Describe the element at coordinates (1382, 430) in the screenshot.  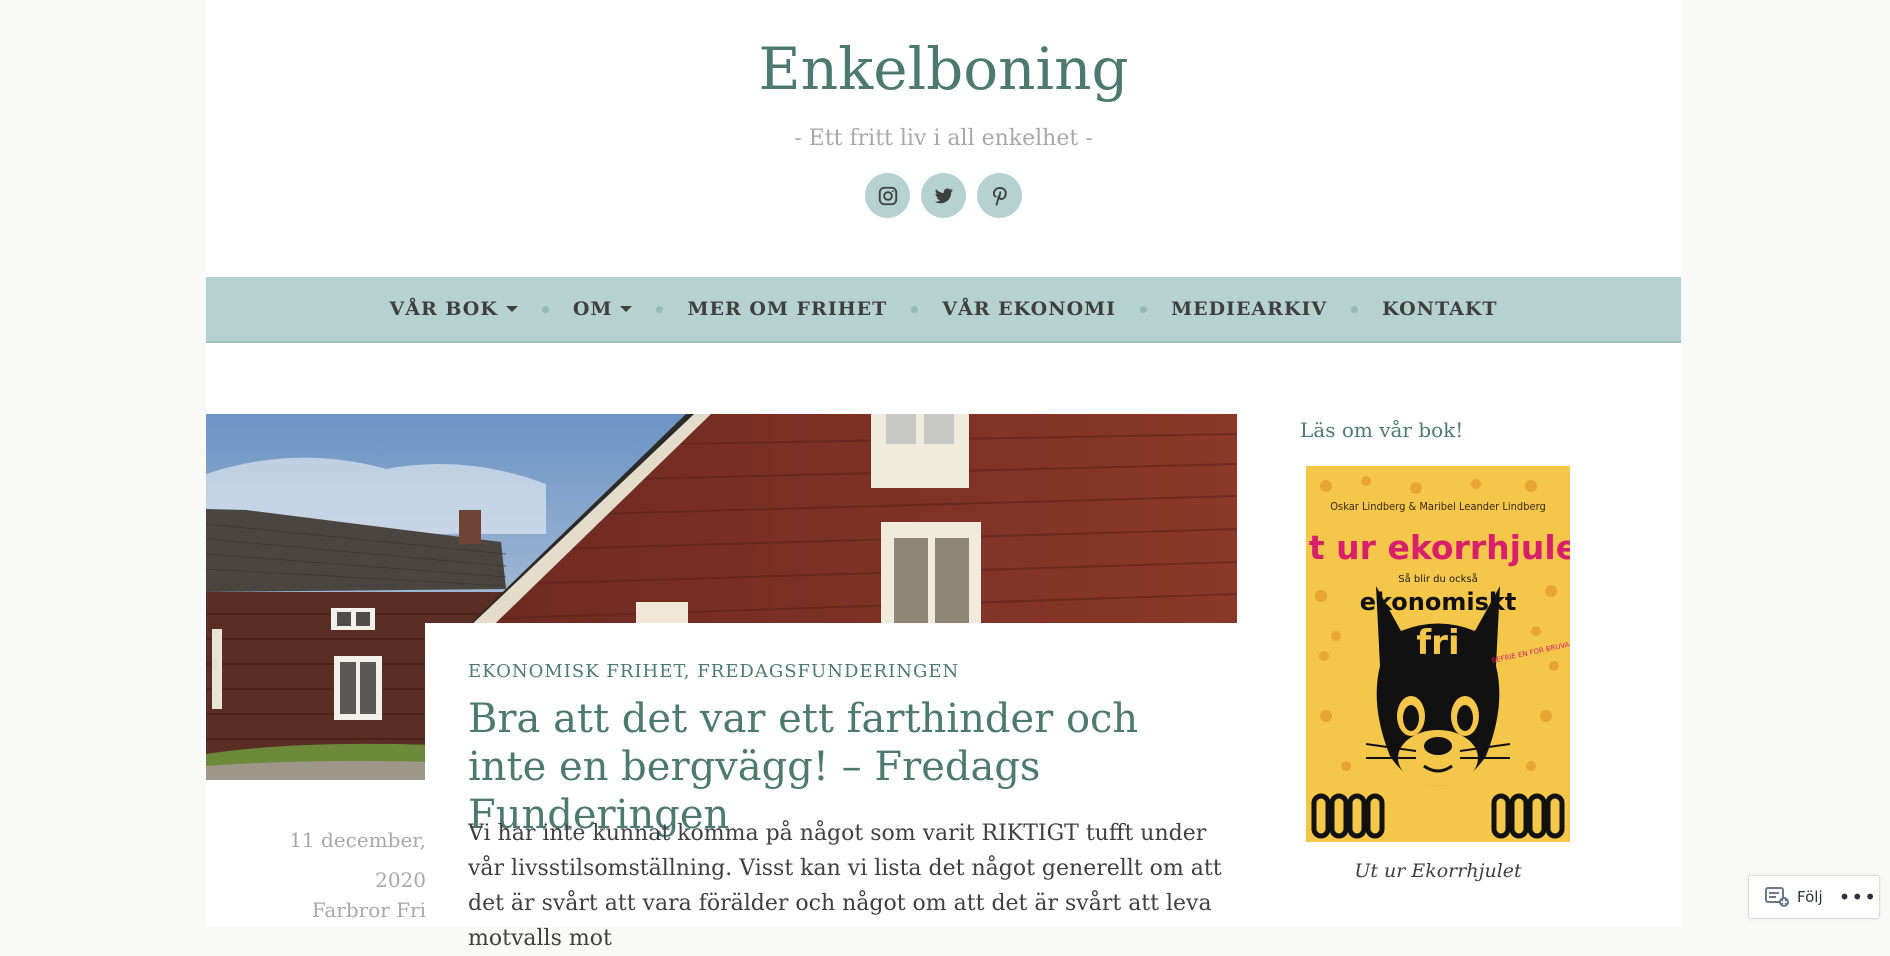
I see `sidebar-widget-title: Läs om vår bok!` at that location.